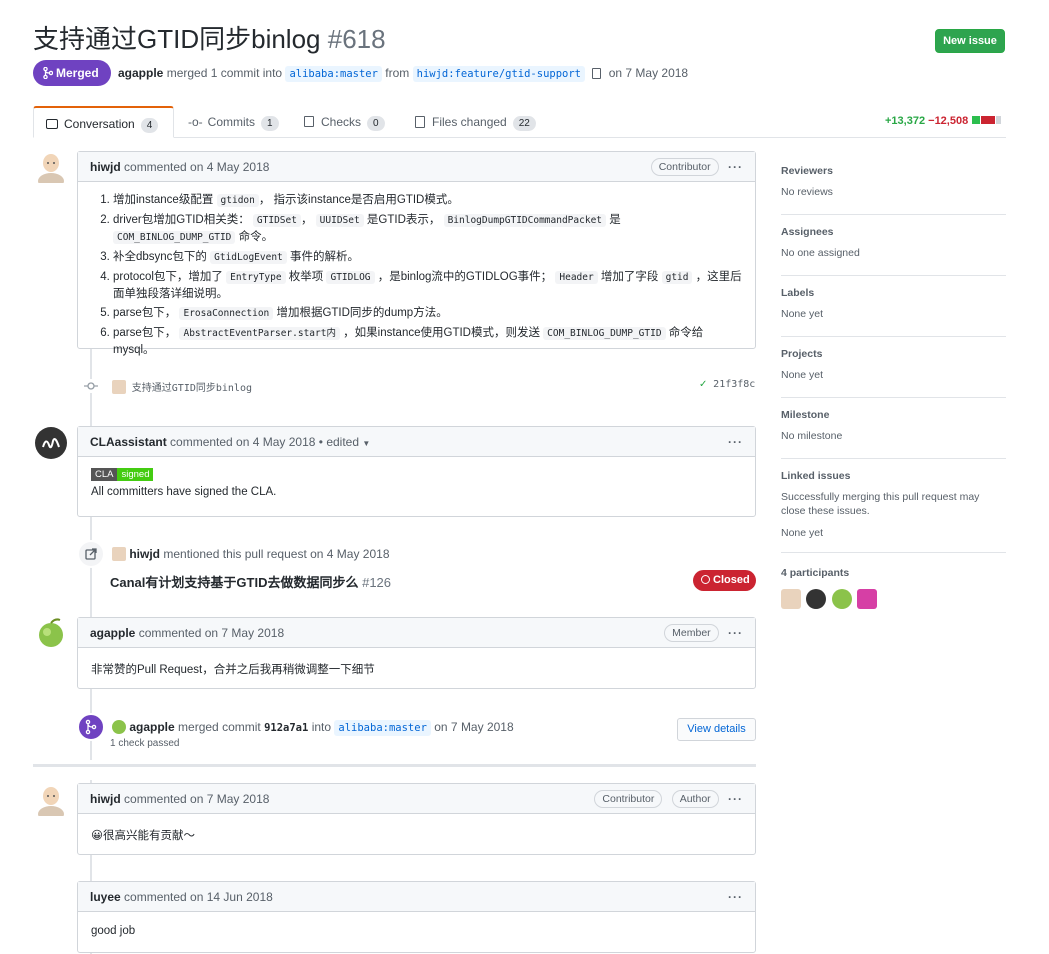  What do you see at coordinates (233, 670) in the screenshot?
I see `comment-text: 非常赞的Pull Request，合并之后我再稍微调整一下细节` at bounding box center [233, 670].